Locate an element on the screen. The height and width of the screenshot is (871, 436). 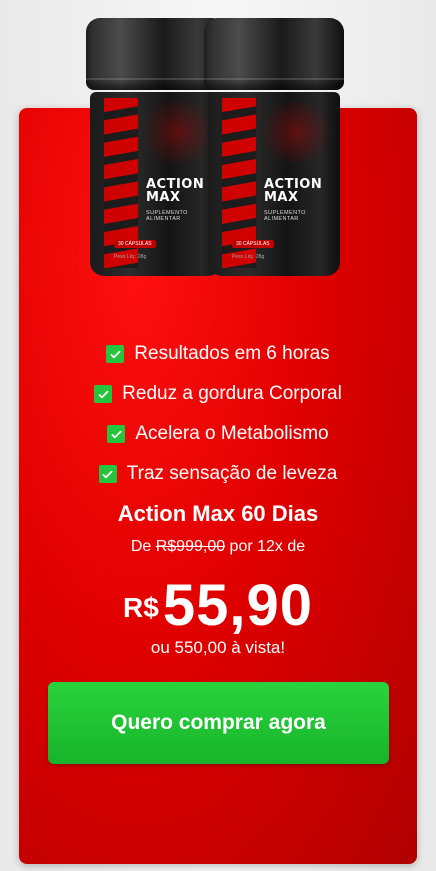
benefit-label: Reduz a gordura Corporal is located at coordinates (232, 393).